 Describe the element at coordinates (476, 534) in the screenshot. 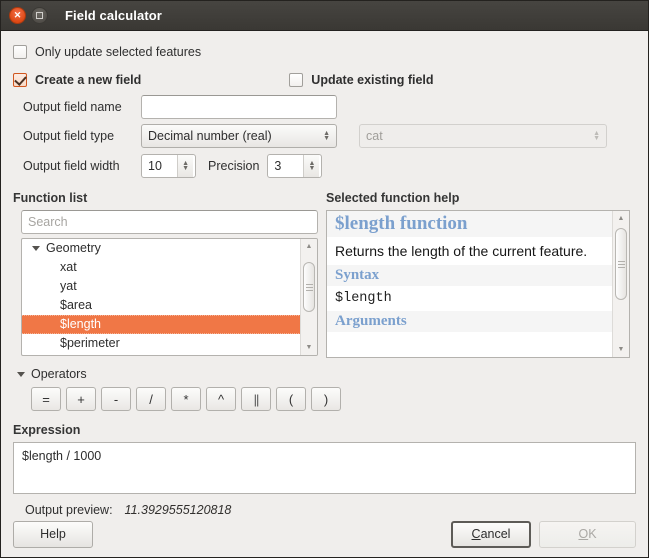

I see `cancel-mnemonic: C` at that location.